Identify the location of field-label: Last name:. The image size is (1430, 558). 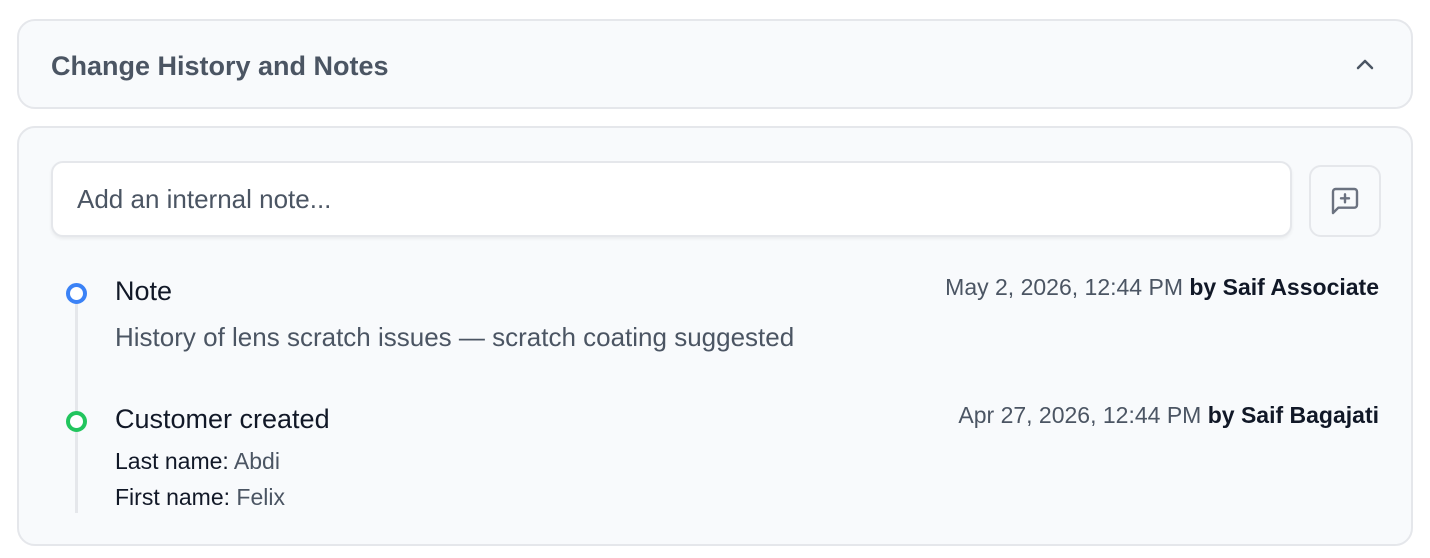
(172, 461).